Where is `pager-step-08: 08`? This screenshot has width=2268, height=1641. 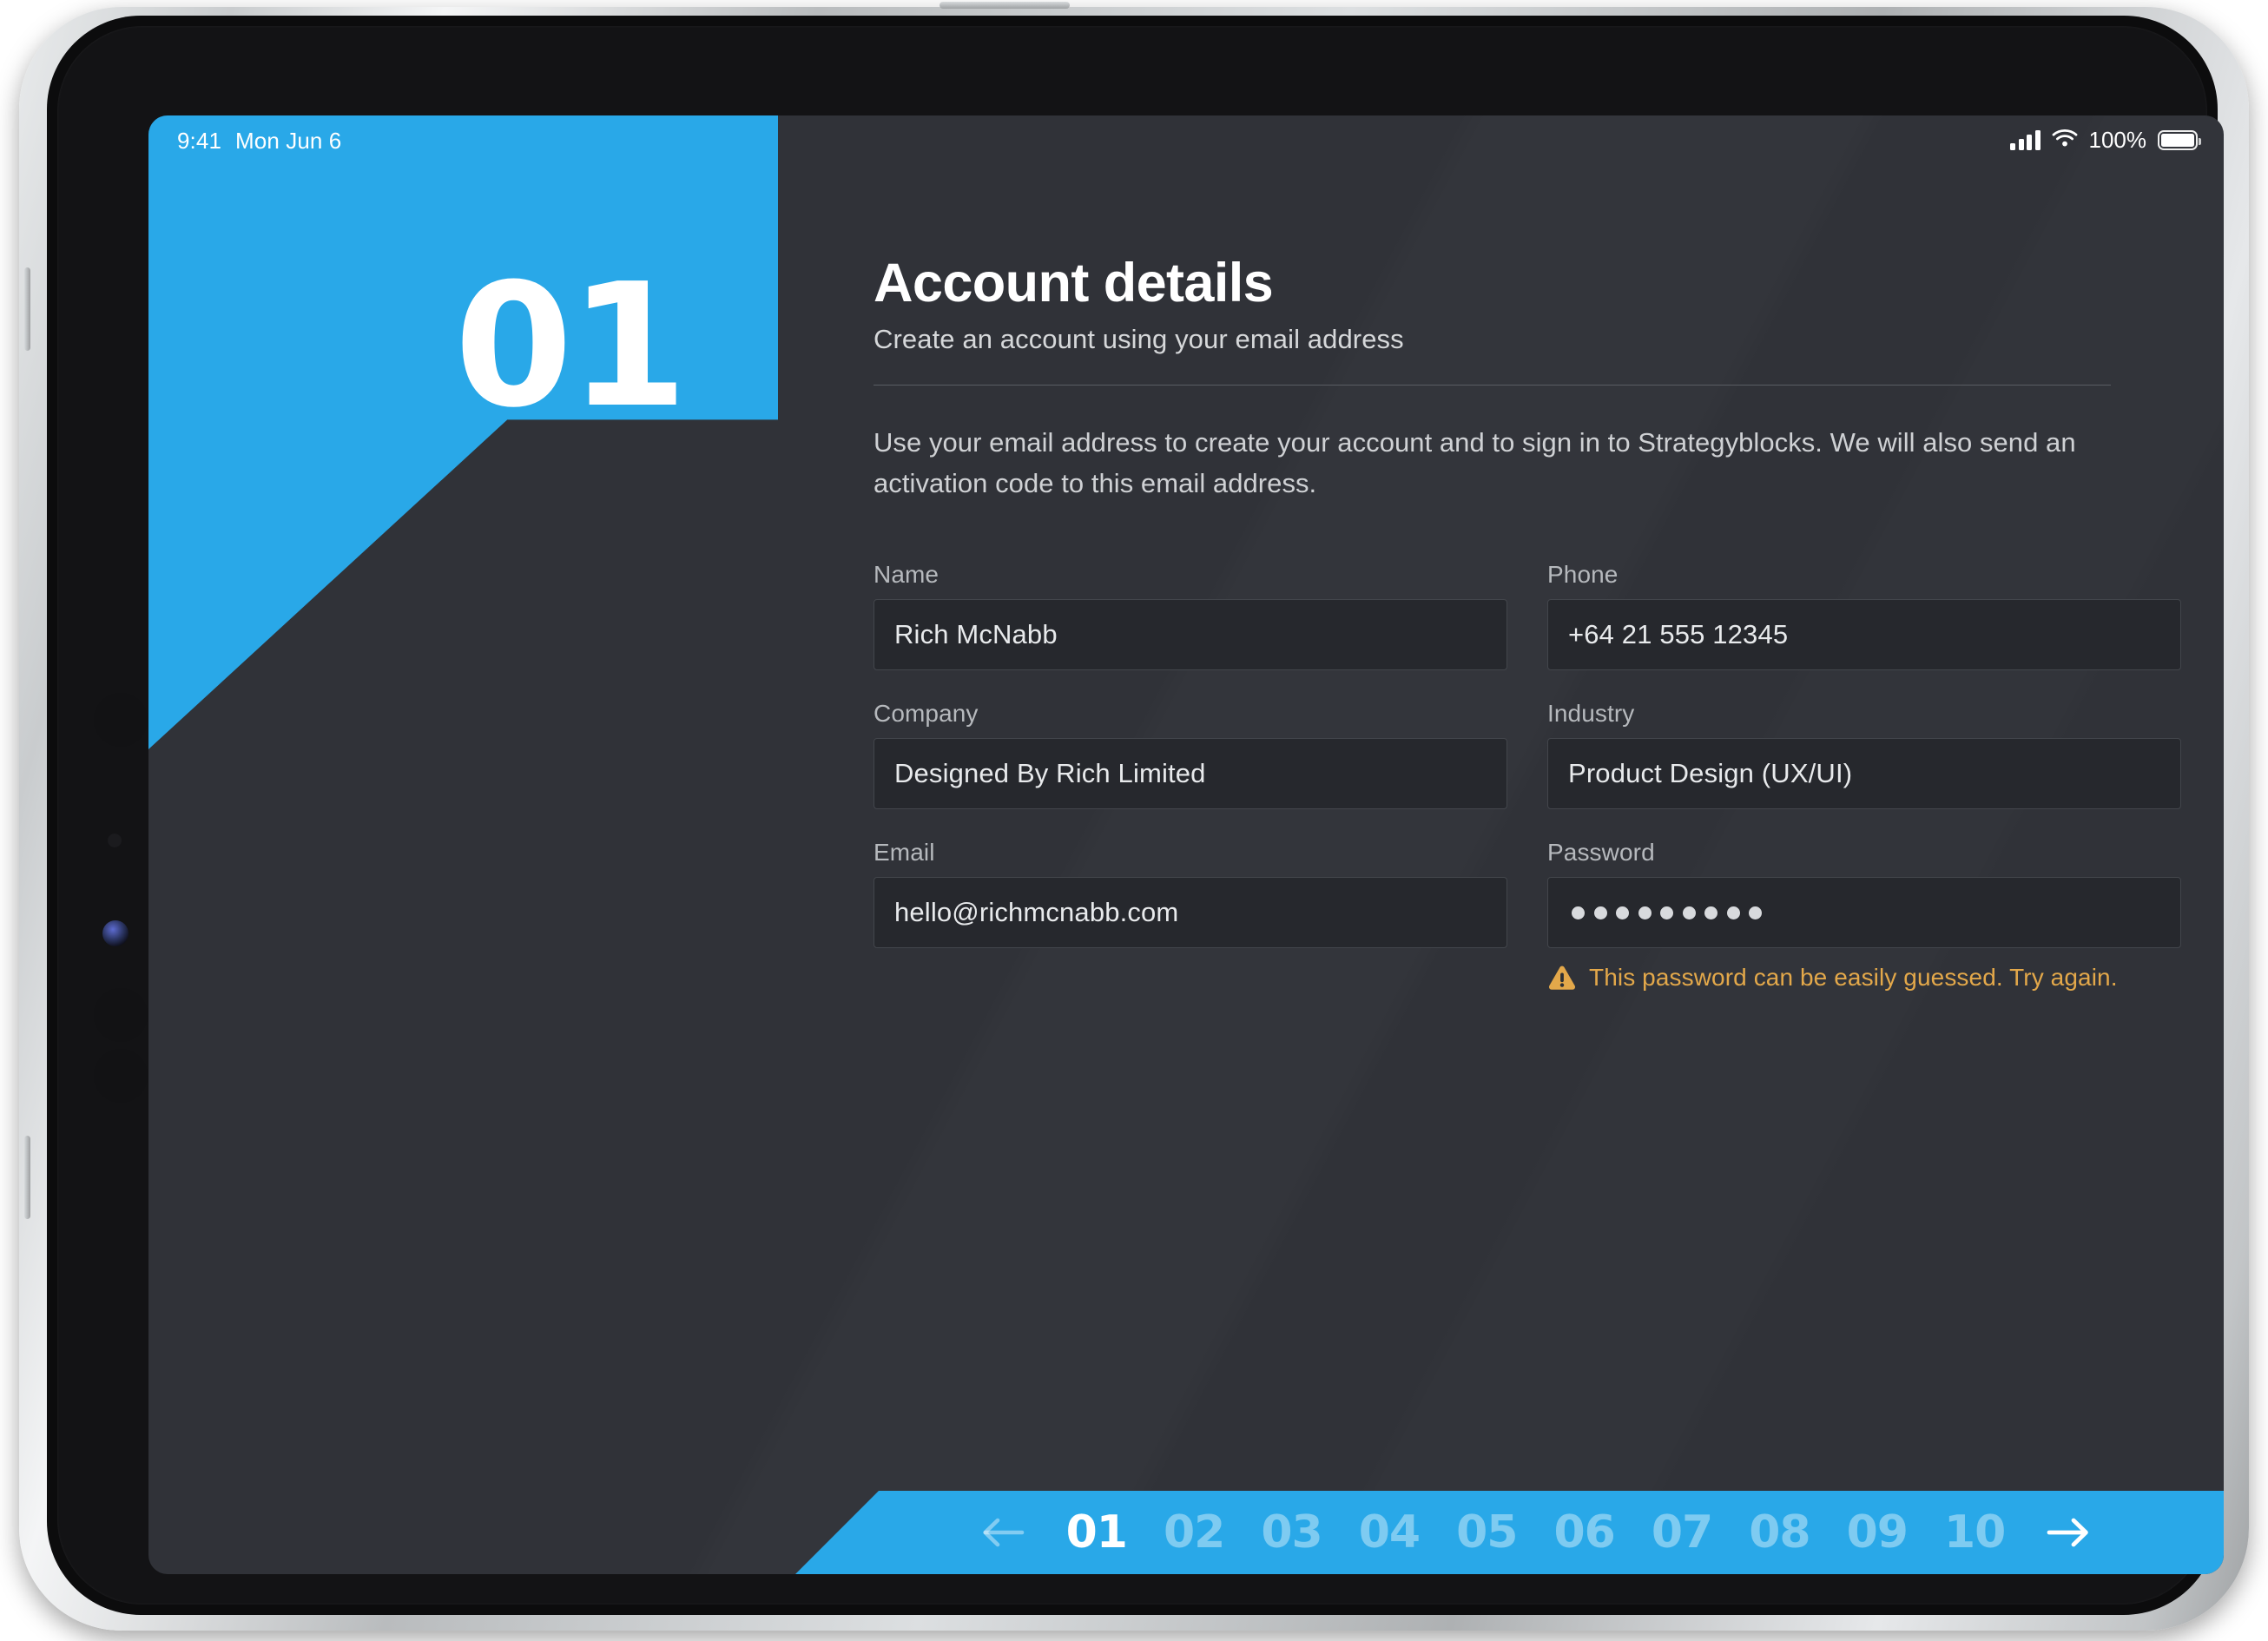
pager-step-08: 08 is located at coordinates (1780, 1533).